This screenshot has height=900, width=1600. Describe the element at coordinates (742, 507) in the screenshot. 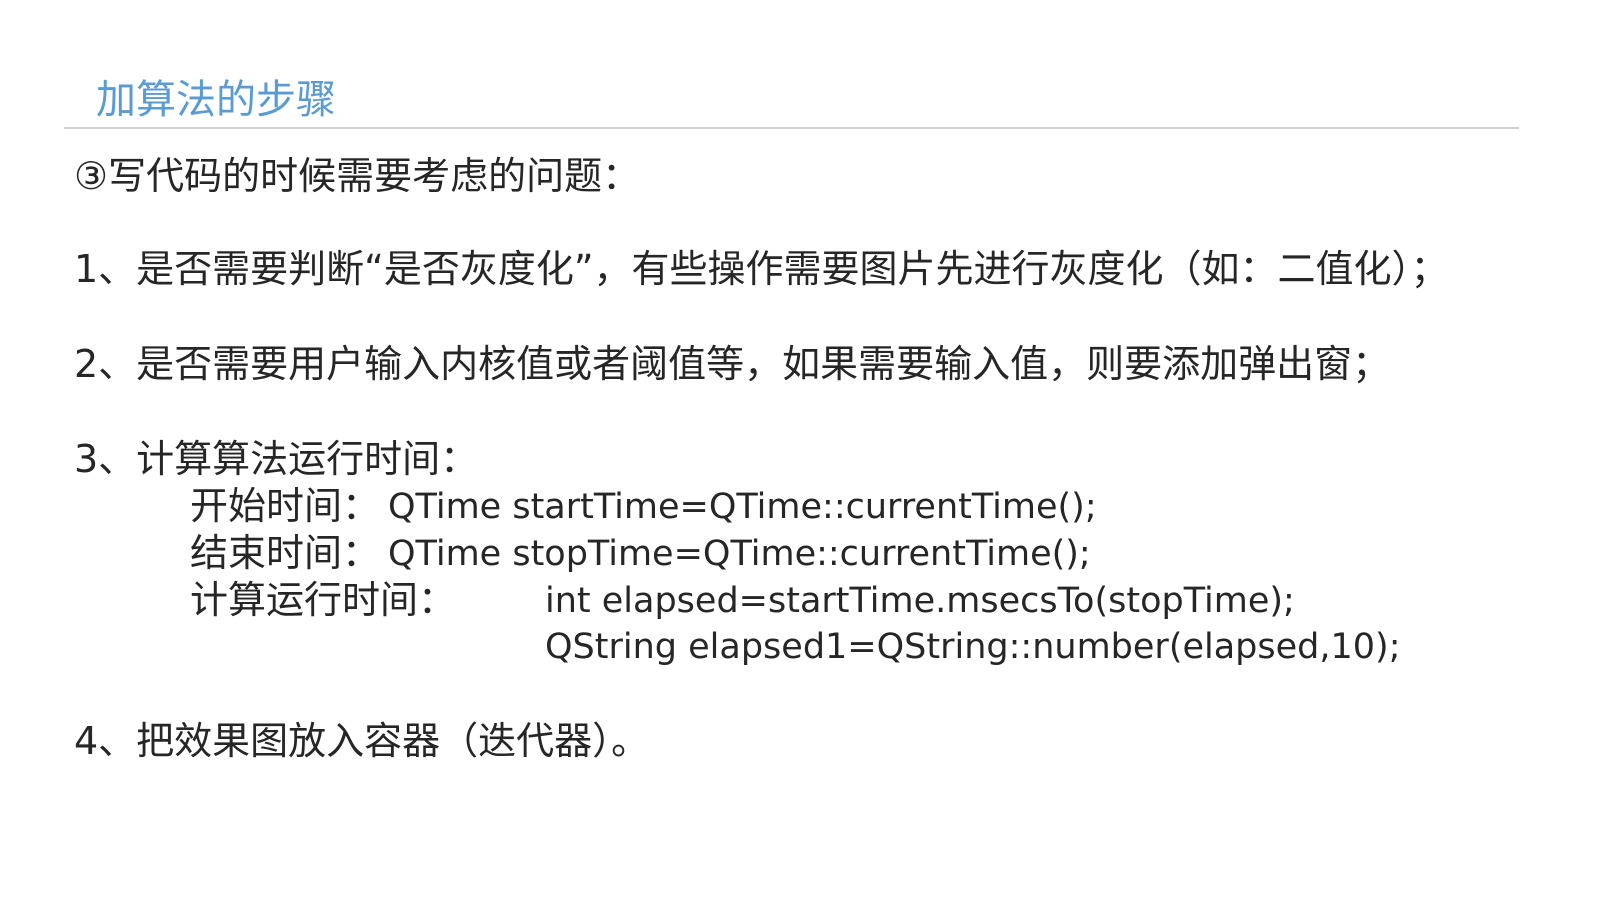

I see `start-time-code: QTime startTime=QTime::currentTime();` at that location.